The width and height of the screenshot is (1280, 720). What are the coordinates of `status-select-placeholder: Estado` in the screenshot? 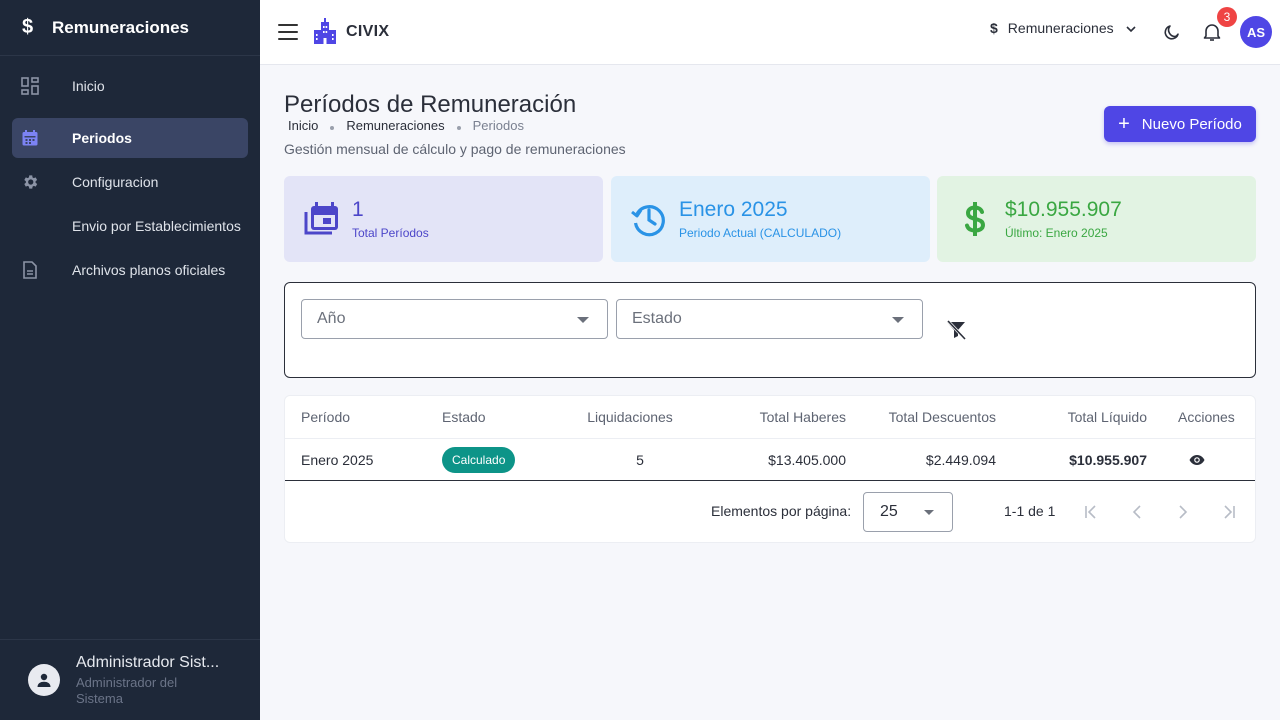 It's located at (657, 318).